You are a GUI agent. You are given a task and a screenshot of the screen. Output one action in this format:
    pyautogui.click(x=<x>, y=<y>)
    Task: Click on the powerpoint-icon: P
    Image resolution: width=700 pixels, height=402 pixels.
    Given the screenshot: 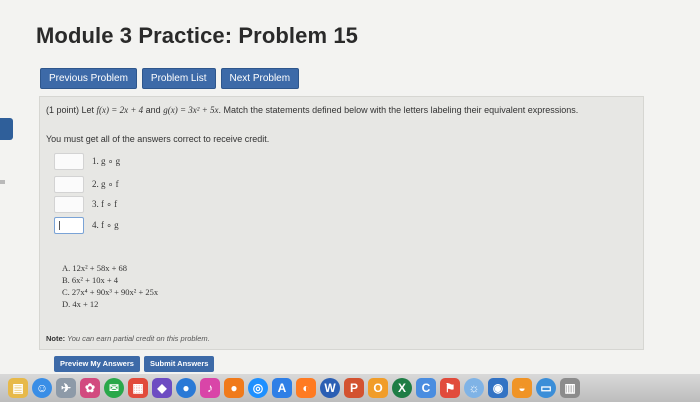 What is the action you would take?
    pyautogui.click(x=354, y=388)
    